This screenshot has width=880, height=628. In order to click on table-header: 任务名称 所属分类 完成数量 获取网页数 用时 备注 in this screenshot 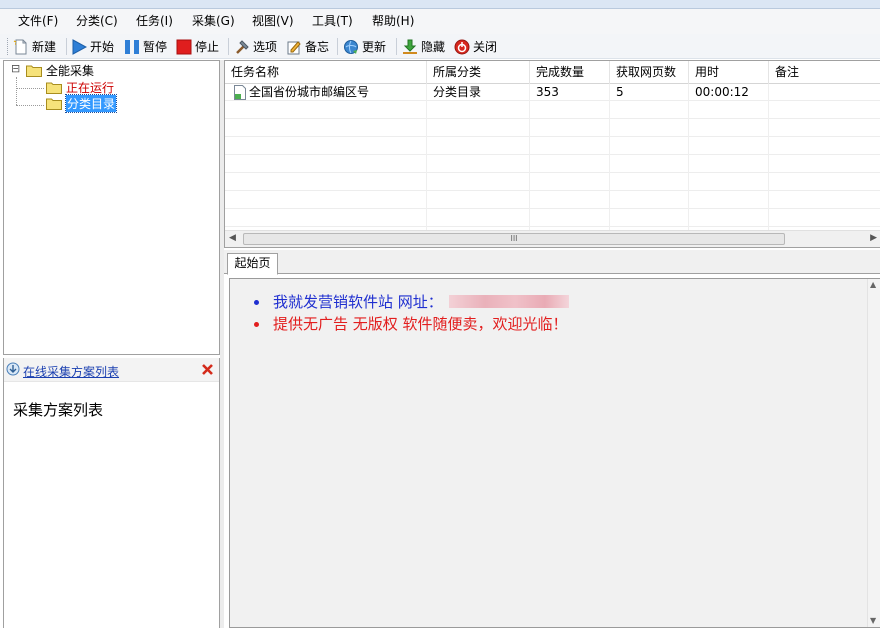, I will do `click(552, 72)`.